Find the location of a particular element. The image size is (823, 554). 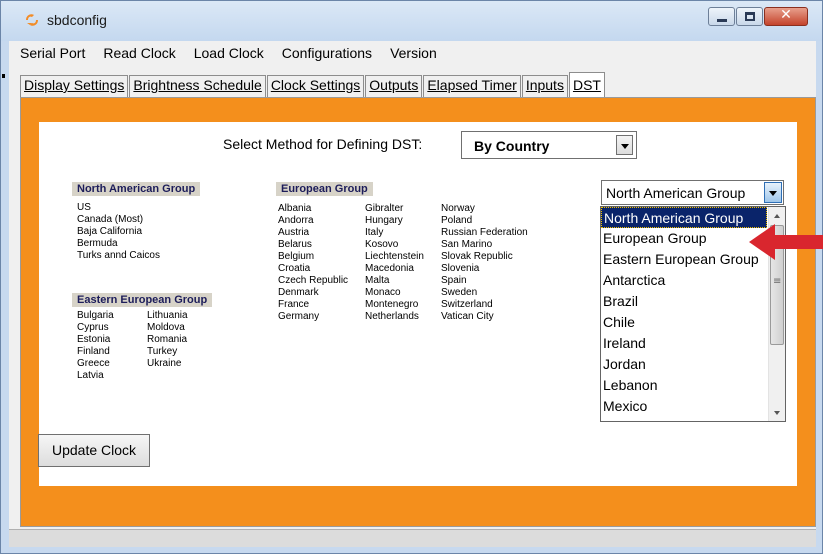

maximize-icon is located at coordinates (750, 16).